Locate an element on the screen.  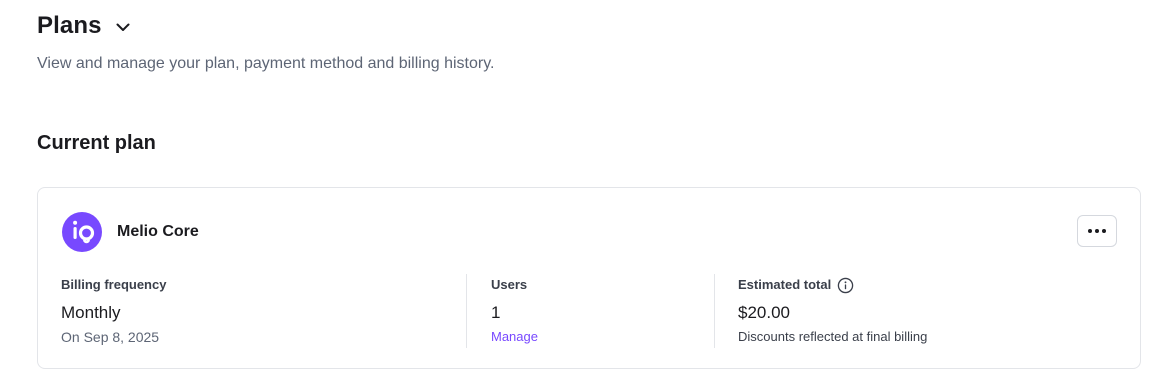
more-options-button is located at coordinates (1097, 231).